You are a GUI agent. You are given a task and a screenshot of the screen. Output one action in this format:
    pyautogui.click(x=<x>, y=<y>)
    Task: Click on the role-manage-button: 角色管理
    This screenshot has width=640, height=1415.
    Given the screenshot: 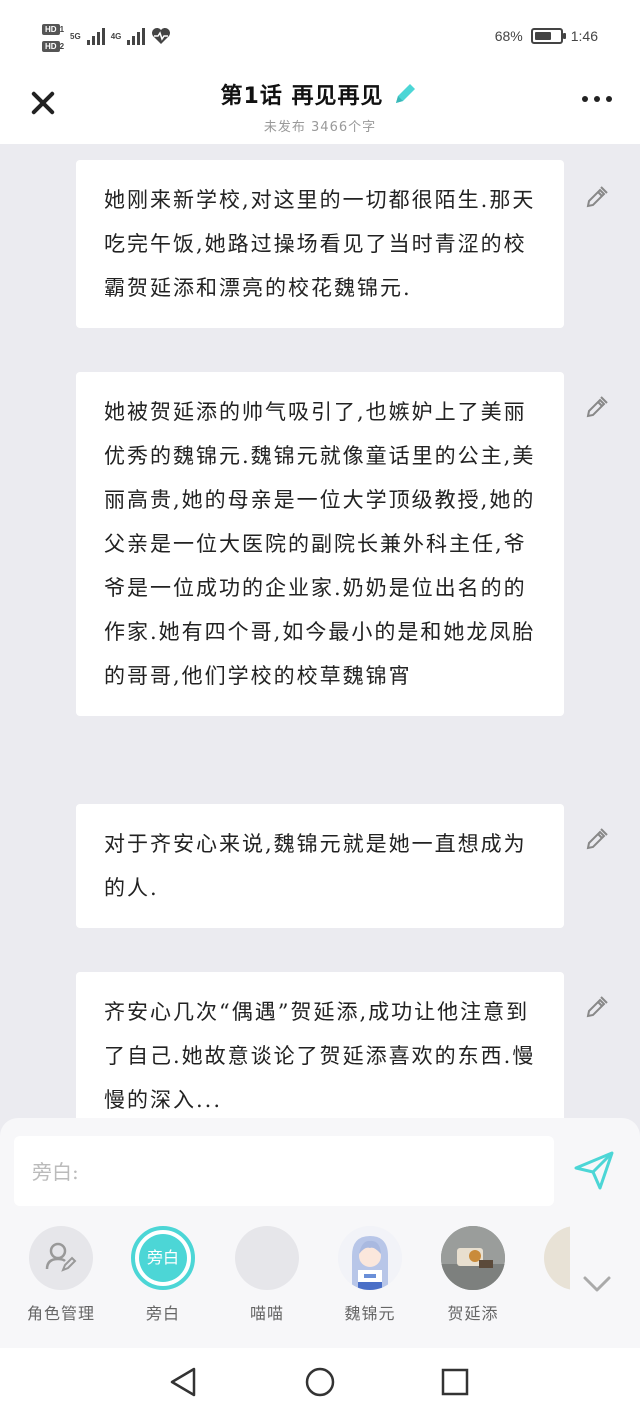 What is the action you would take?
    pyautogui.click(x=61, y=1275)
    